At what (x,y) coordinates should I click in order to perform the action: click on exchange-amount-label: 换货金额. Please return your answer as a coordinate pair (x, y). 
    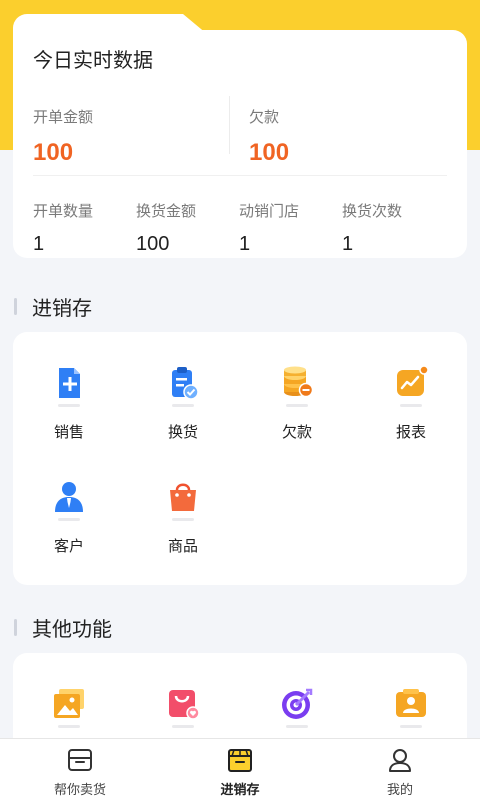
    Looking at the image, I should click on (166, 211).